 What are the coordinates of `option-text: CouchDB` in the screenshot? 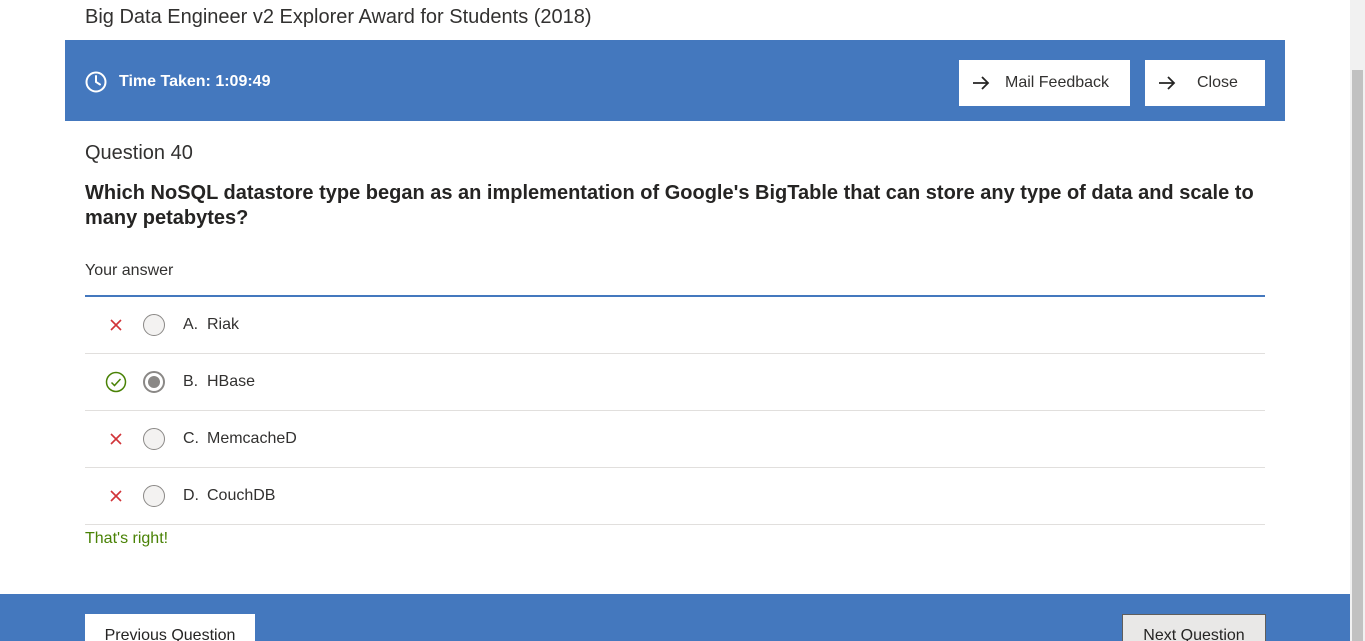 It's located at (241, 495).